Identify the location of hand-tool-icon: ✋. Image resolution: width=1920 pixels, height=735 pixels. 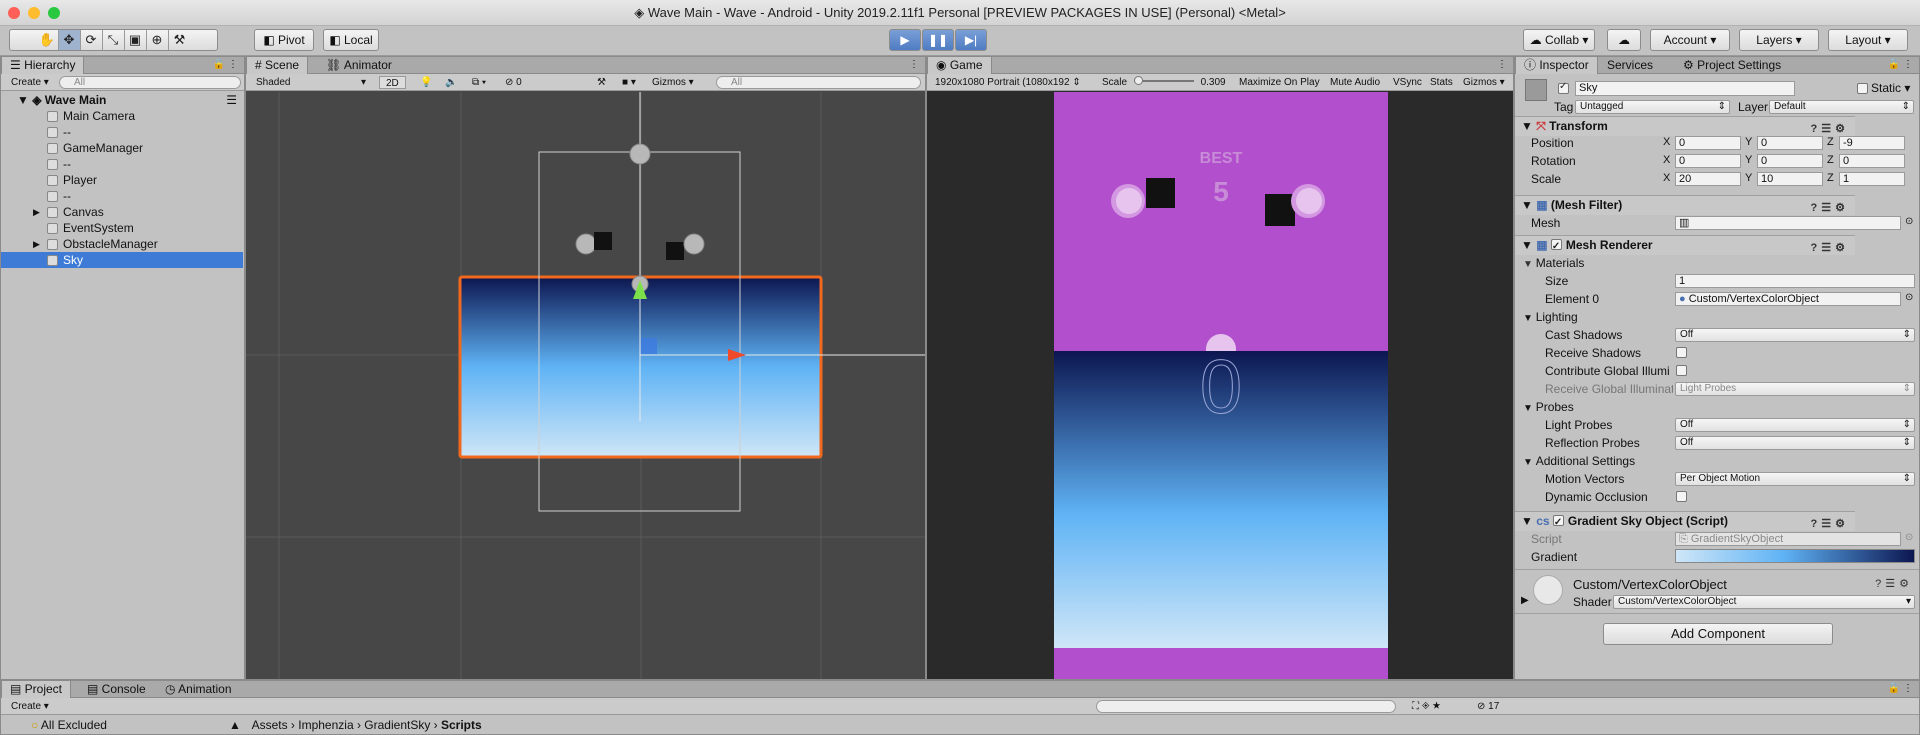
(48, 40).